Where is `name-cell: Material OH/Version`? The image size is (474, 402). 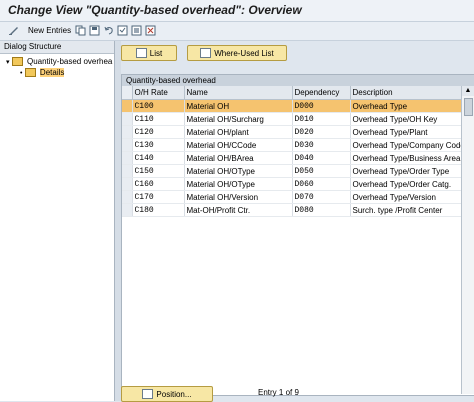 name-cell: Material OH/Version is located at coordinates (238, 197).